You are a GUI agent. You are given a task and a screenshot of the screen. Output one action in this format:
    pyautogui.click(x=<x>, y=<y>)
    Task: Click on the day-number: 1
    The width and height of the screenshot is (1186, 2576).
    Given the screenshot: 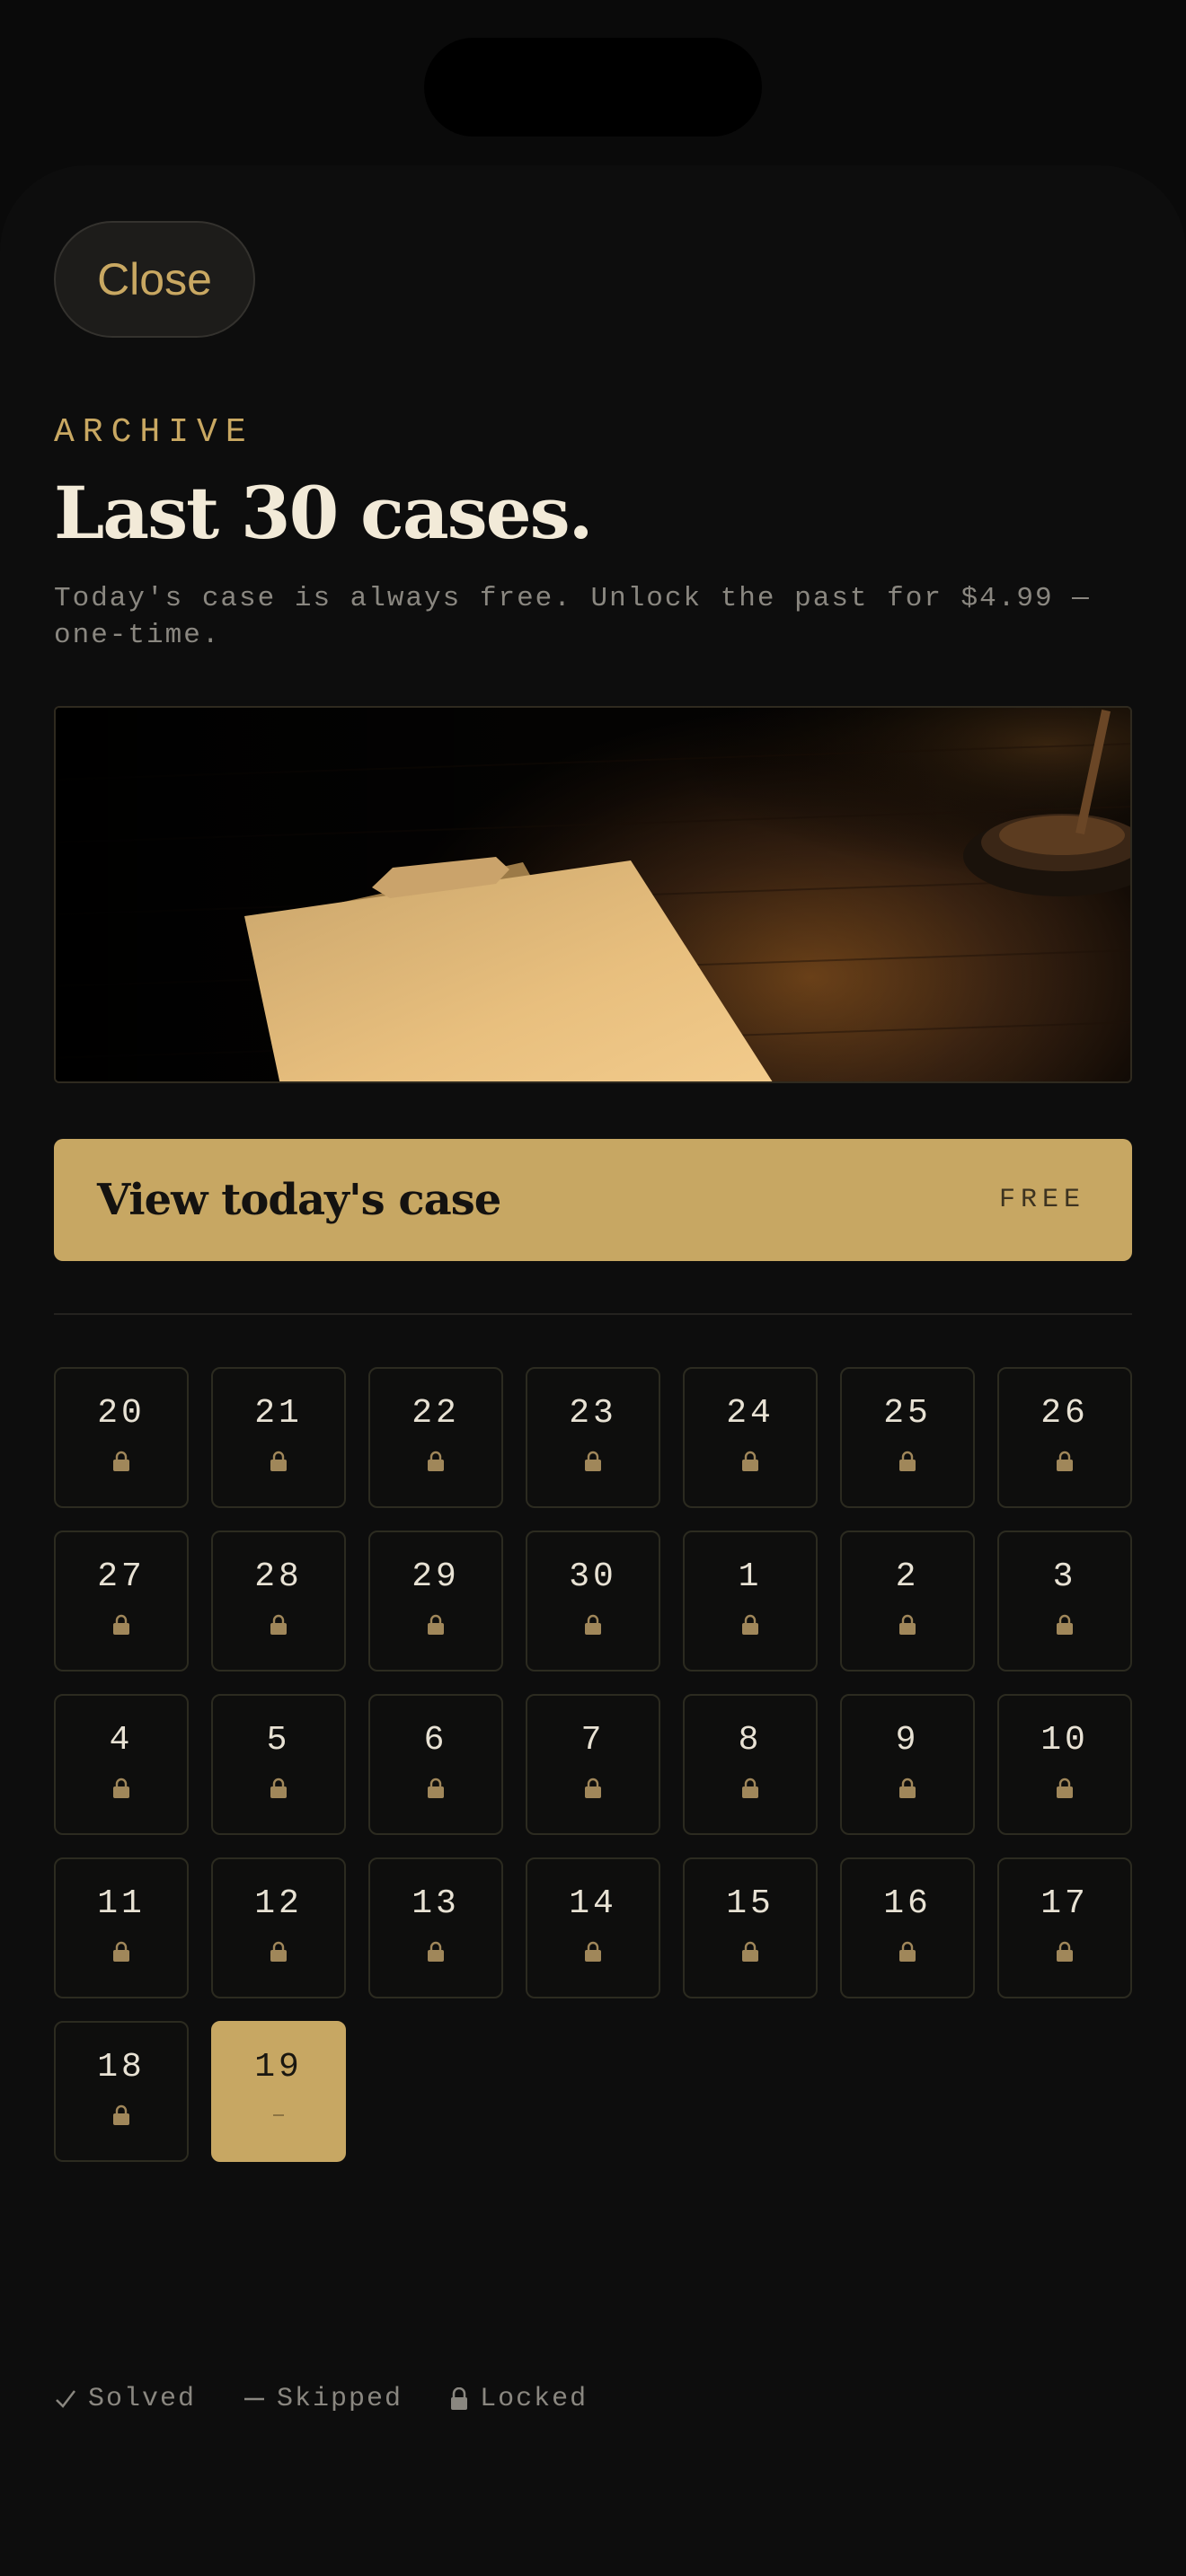 What is the action you would take?
    pyautogui.click(x=750, y=1576)
    